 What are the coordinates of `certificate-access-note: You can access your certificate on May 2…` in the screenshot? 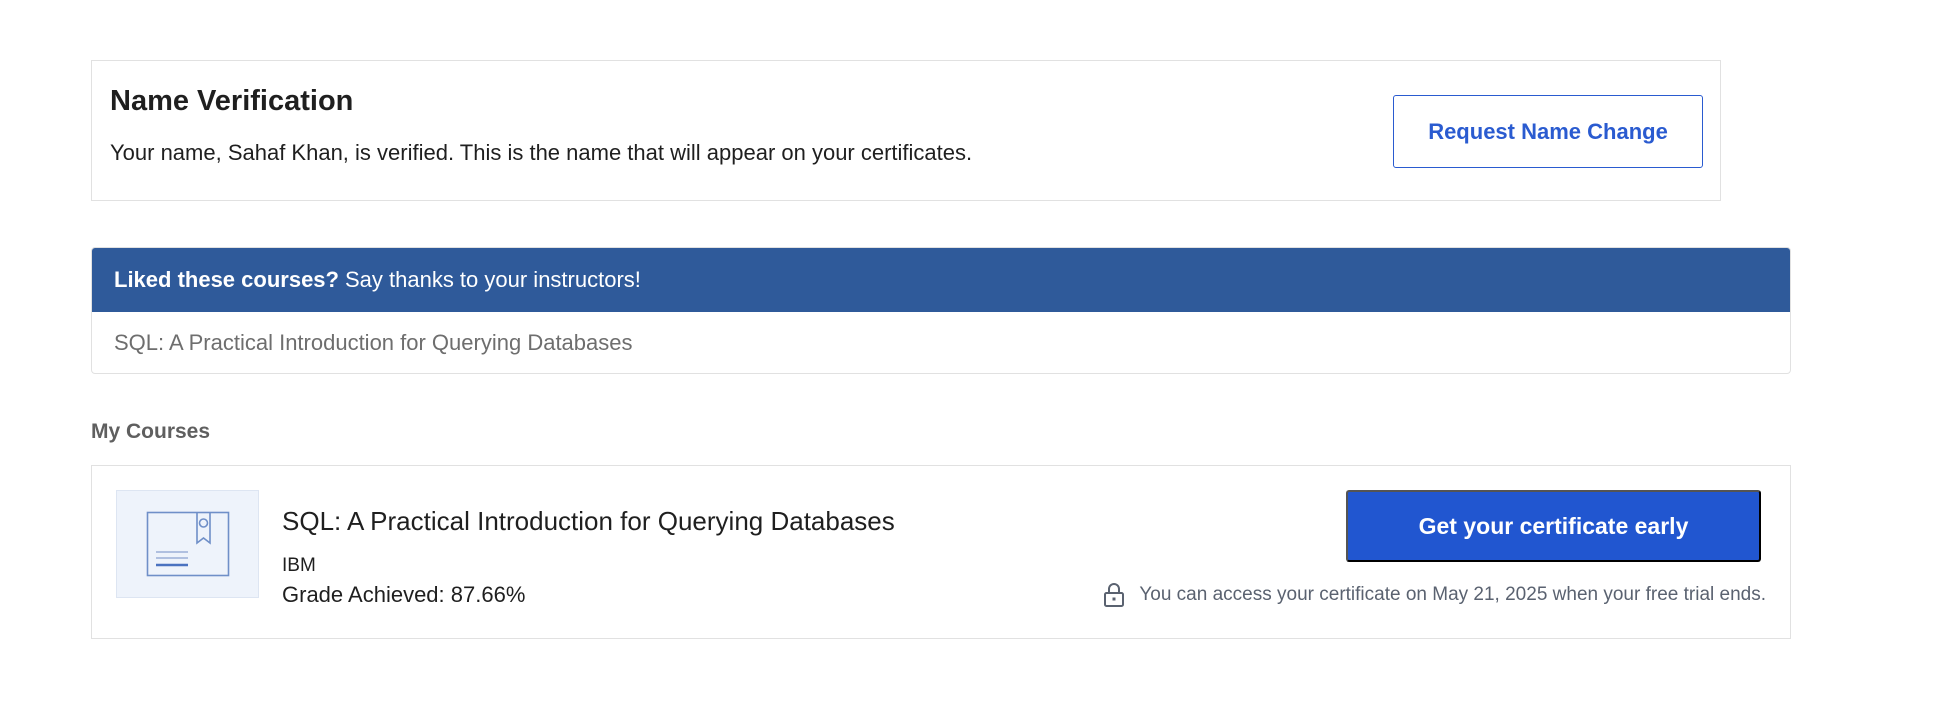 It's located at (1434, 595).